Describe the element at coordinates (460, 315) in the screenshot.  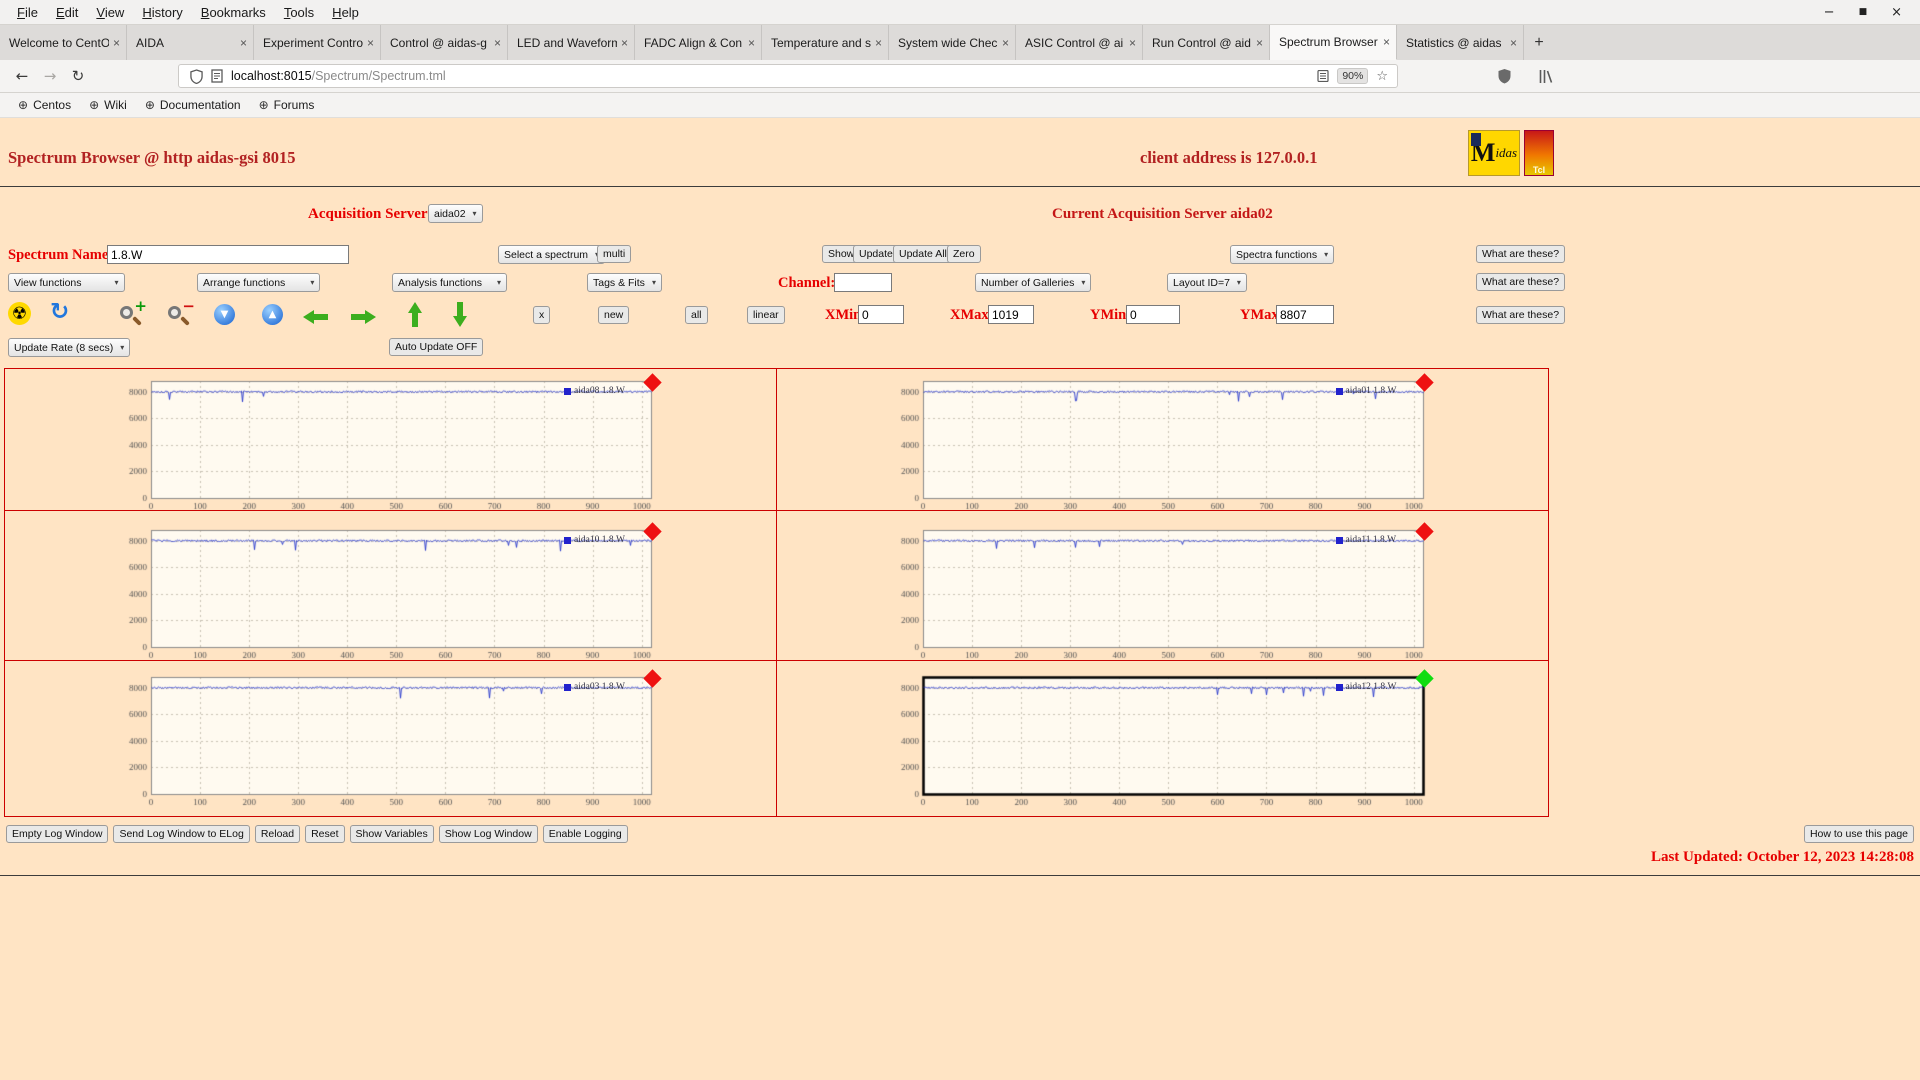
I see `pan-down-icon` at that location.